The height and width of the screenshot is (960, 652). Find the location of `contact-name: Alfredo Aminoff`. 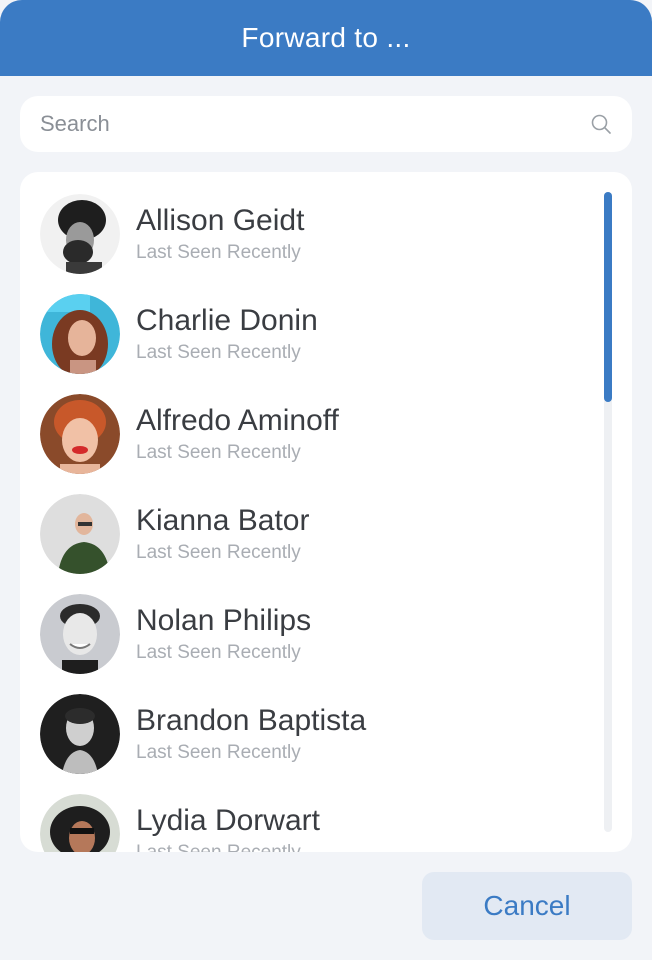

contact-name: Alfredo Aminoff is located at coordinates (237, 420).